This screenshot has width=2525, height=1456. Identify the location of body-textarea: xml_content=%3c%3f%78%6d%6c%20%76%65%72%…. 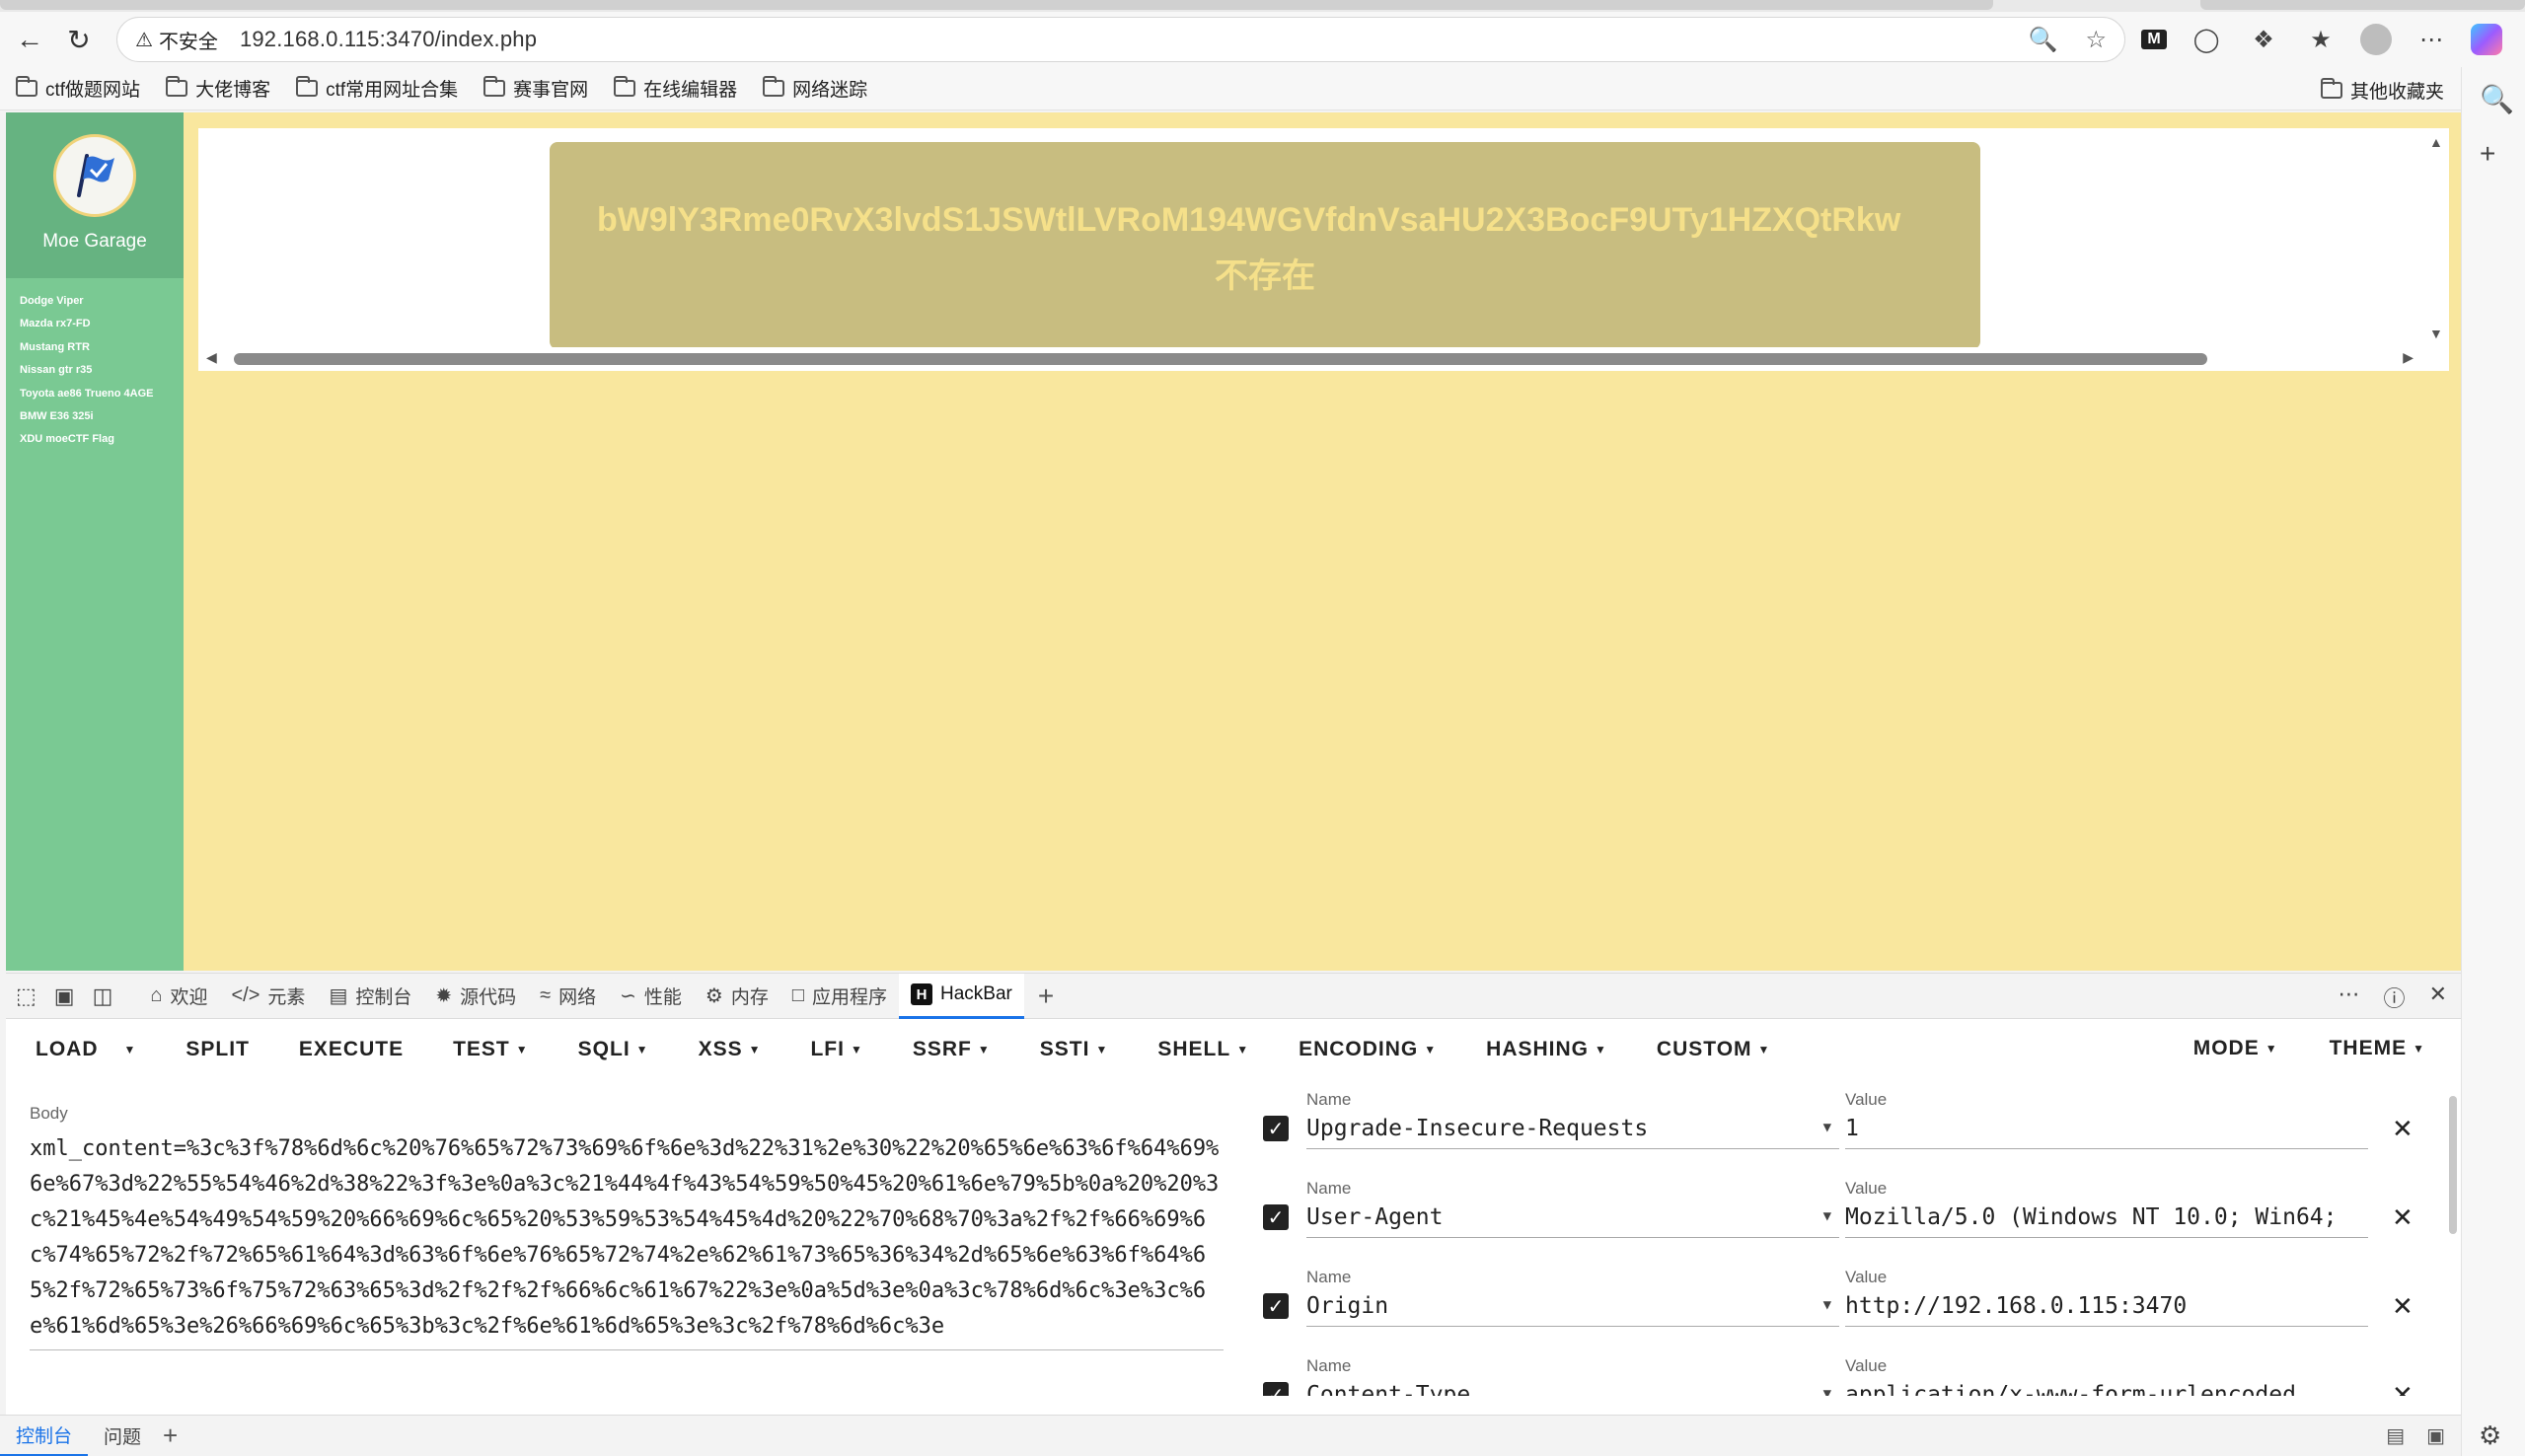
(627, 1240).